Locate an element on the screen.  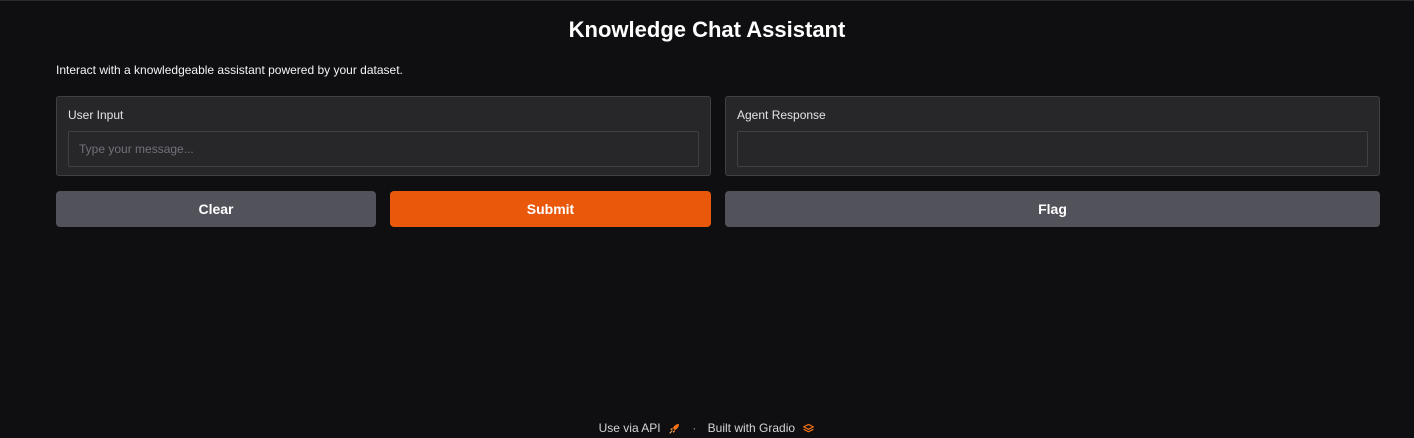
built-with-gradio-label: Built with Gradio is located at coordinates (751, 428).